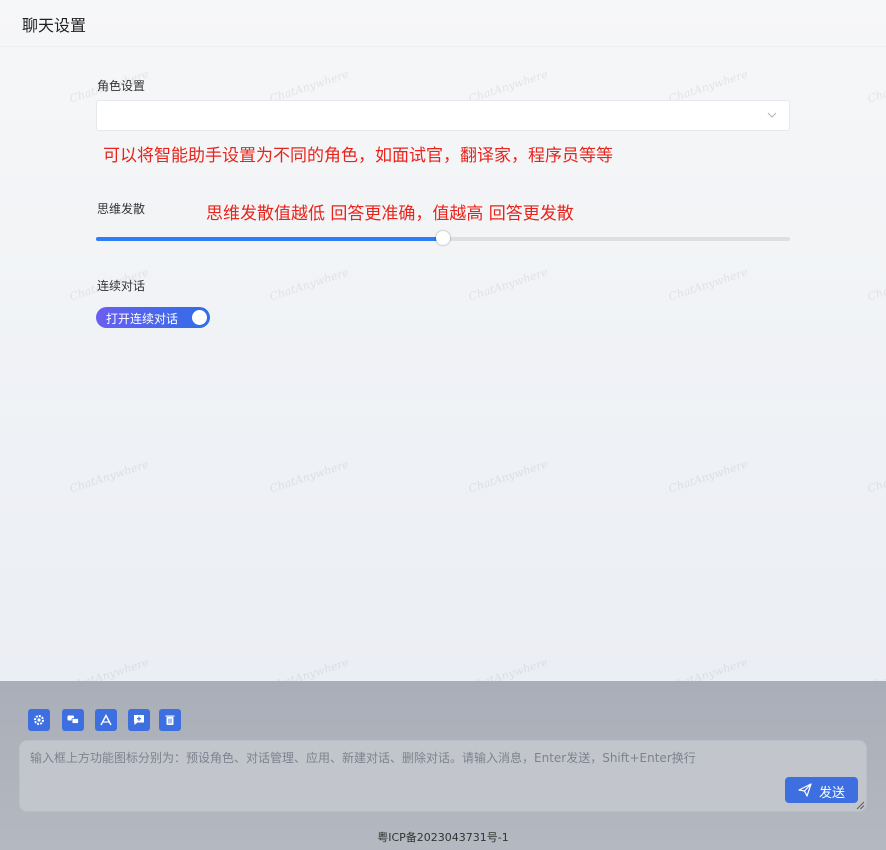  Describe the element at coordinates (772, 115) in the screenshot. I see `chevron-down-icon` at that location.